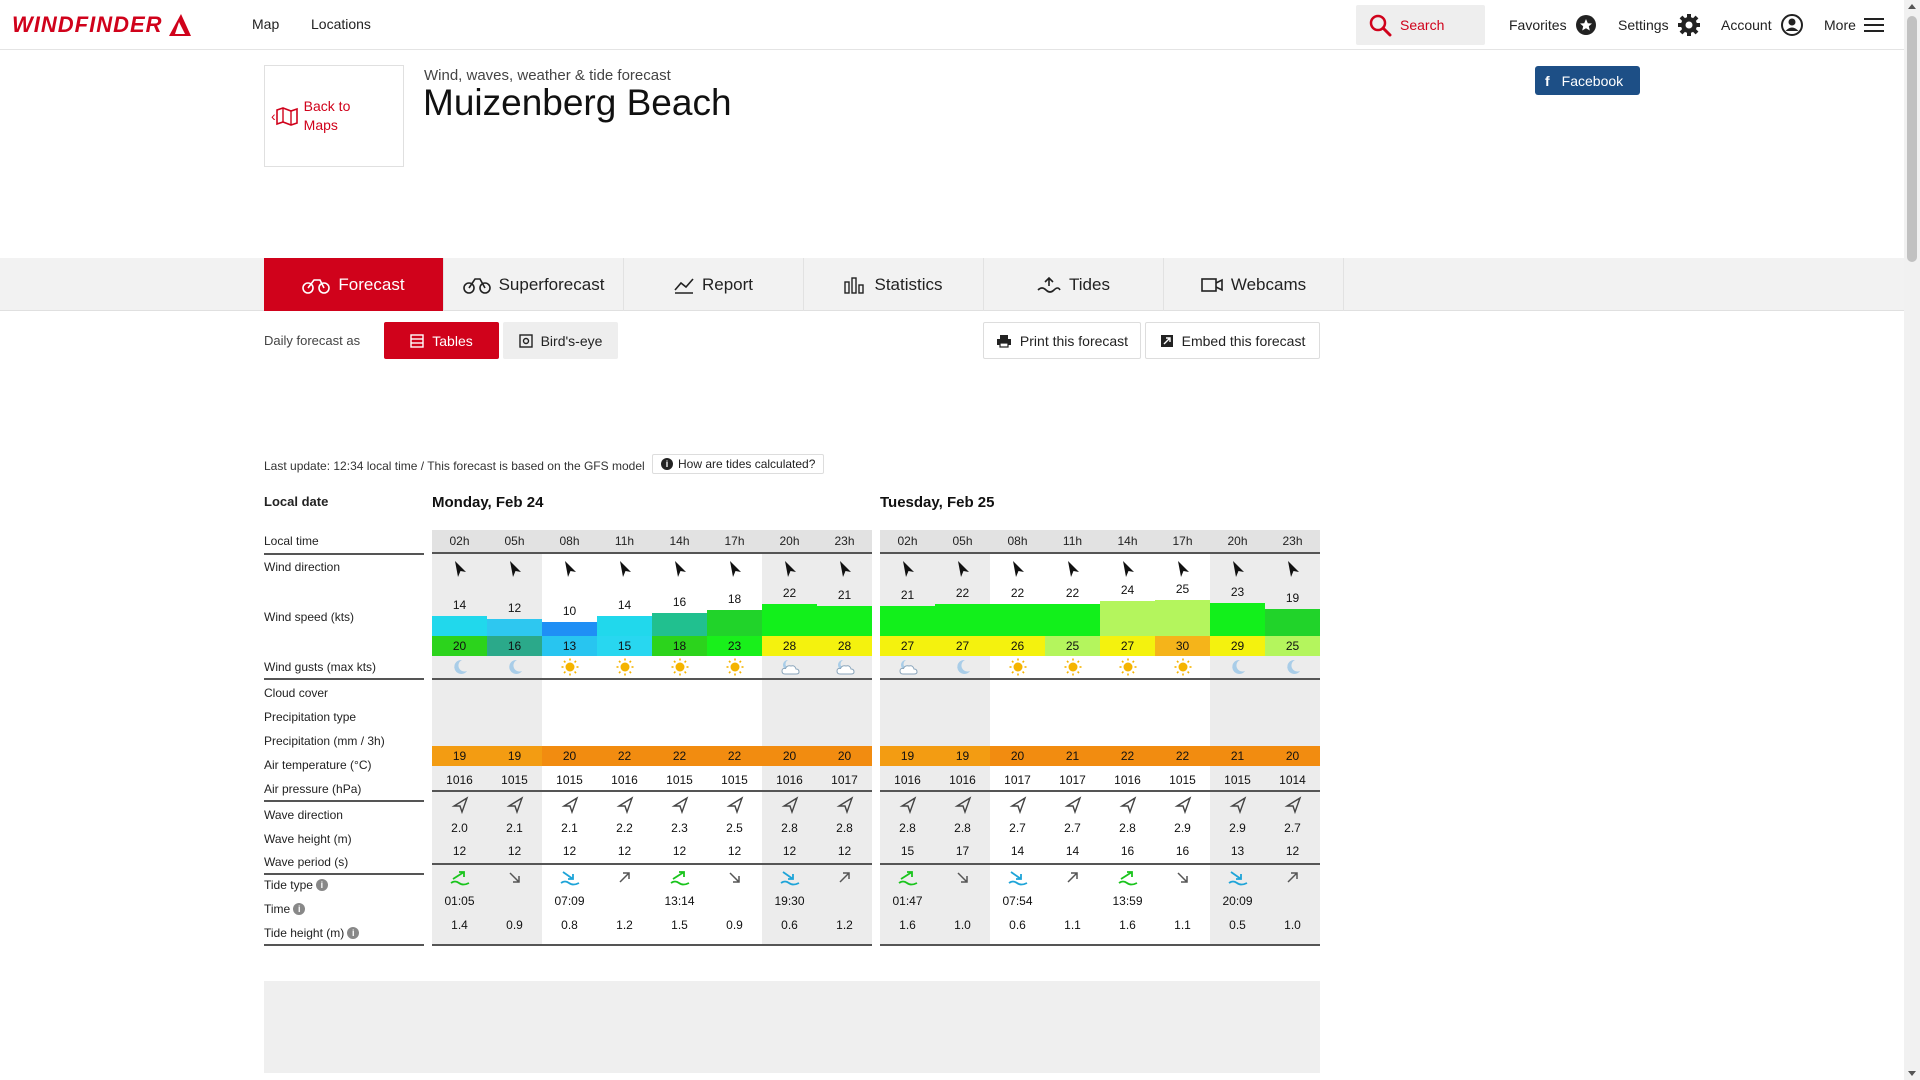 The width and height of the screenshot is (1920, 1080). What do you see at coordinates (476, 285) in the screenshot?
I see `superforecast-icon` at bounding box center [476, 285].